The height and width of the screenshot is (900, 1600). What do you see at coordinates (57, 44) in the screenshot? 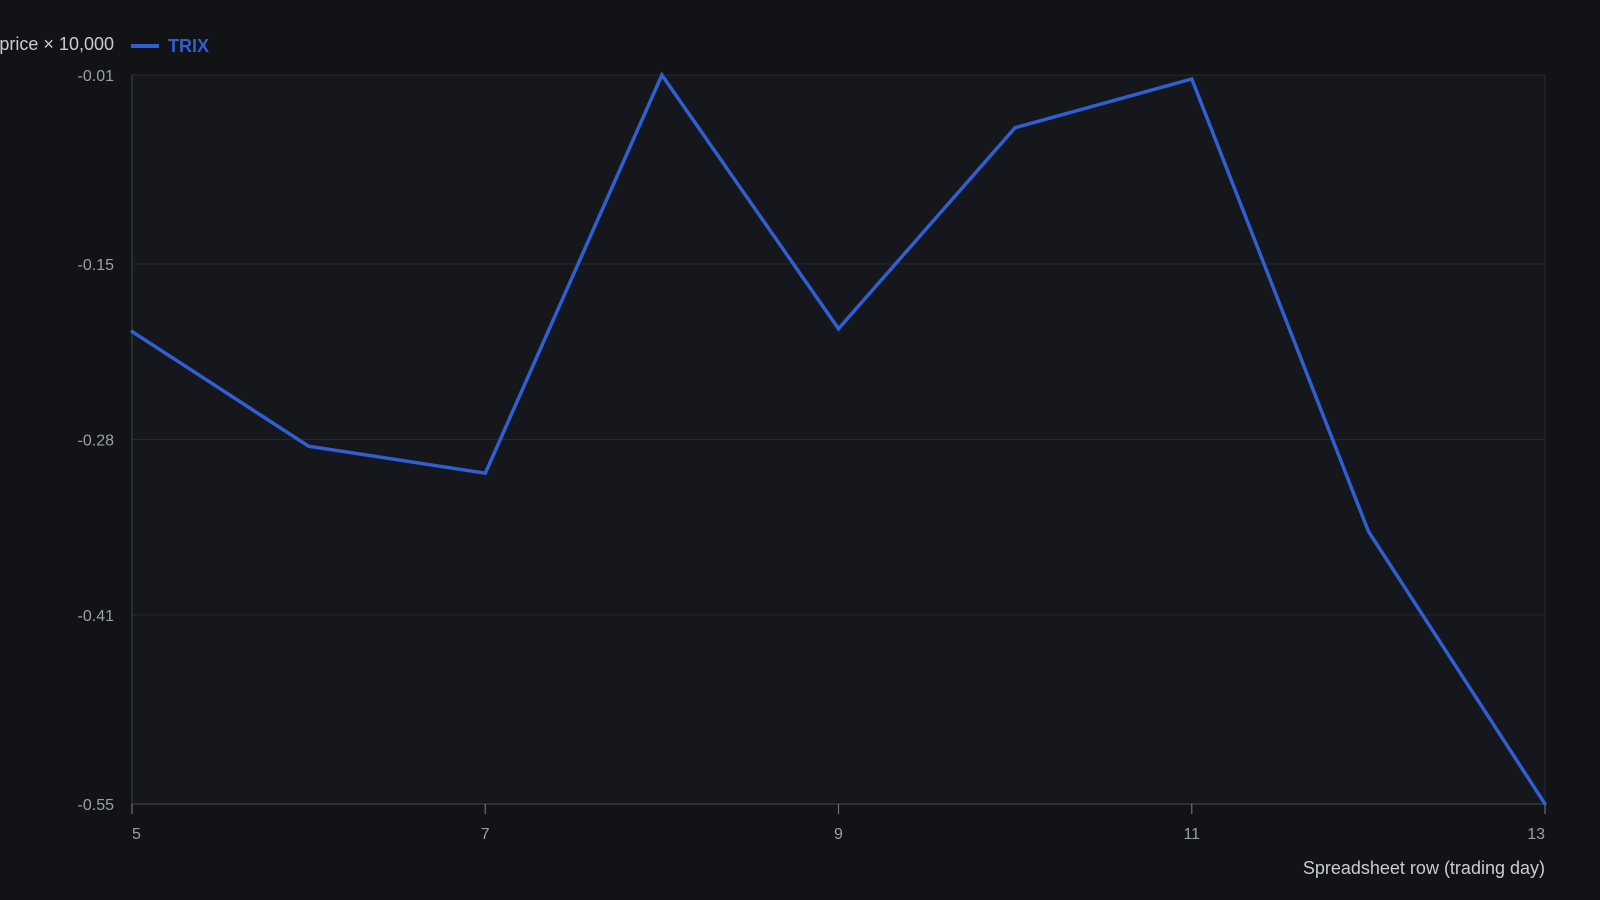
I see `y-axis-title: price × 10,000` at bounding box center [57, 44].